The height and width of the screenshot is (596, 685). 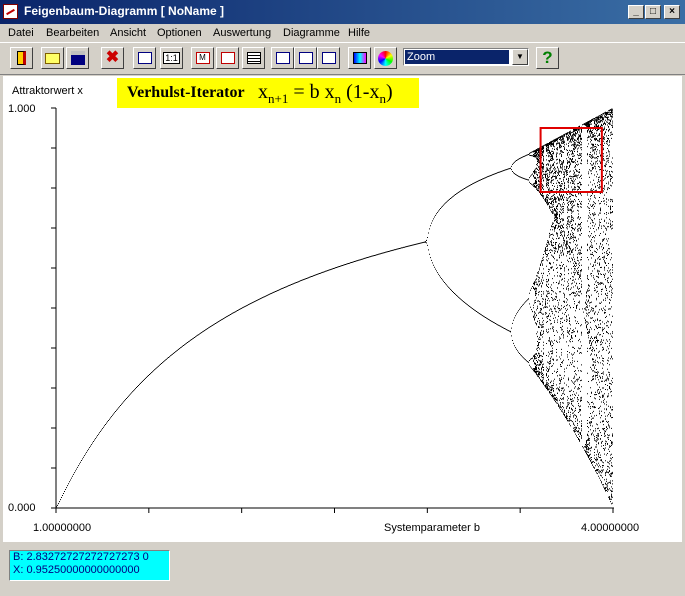 What do you see at coordinates (359, 33) in the screenshot?
I see `menu-hilfe: Hilfe` at bounding box center [359, 33].